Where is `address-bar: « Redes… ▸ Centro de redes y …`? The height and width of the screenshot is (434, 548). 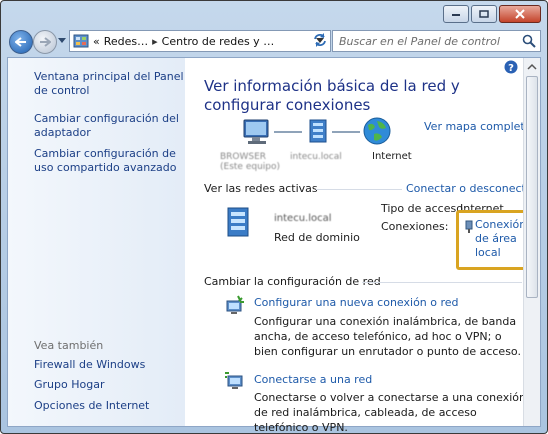
address-bar: « Redes… ▸ Centro de redes y … is located at coordinates (200, 41).